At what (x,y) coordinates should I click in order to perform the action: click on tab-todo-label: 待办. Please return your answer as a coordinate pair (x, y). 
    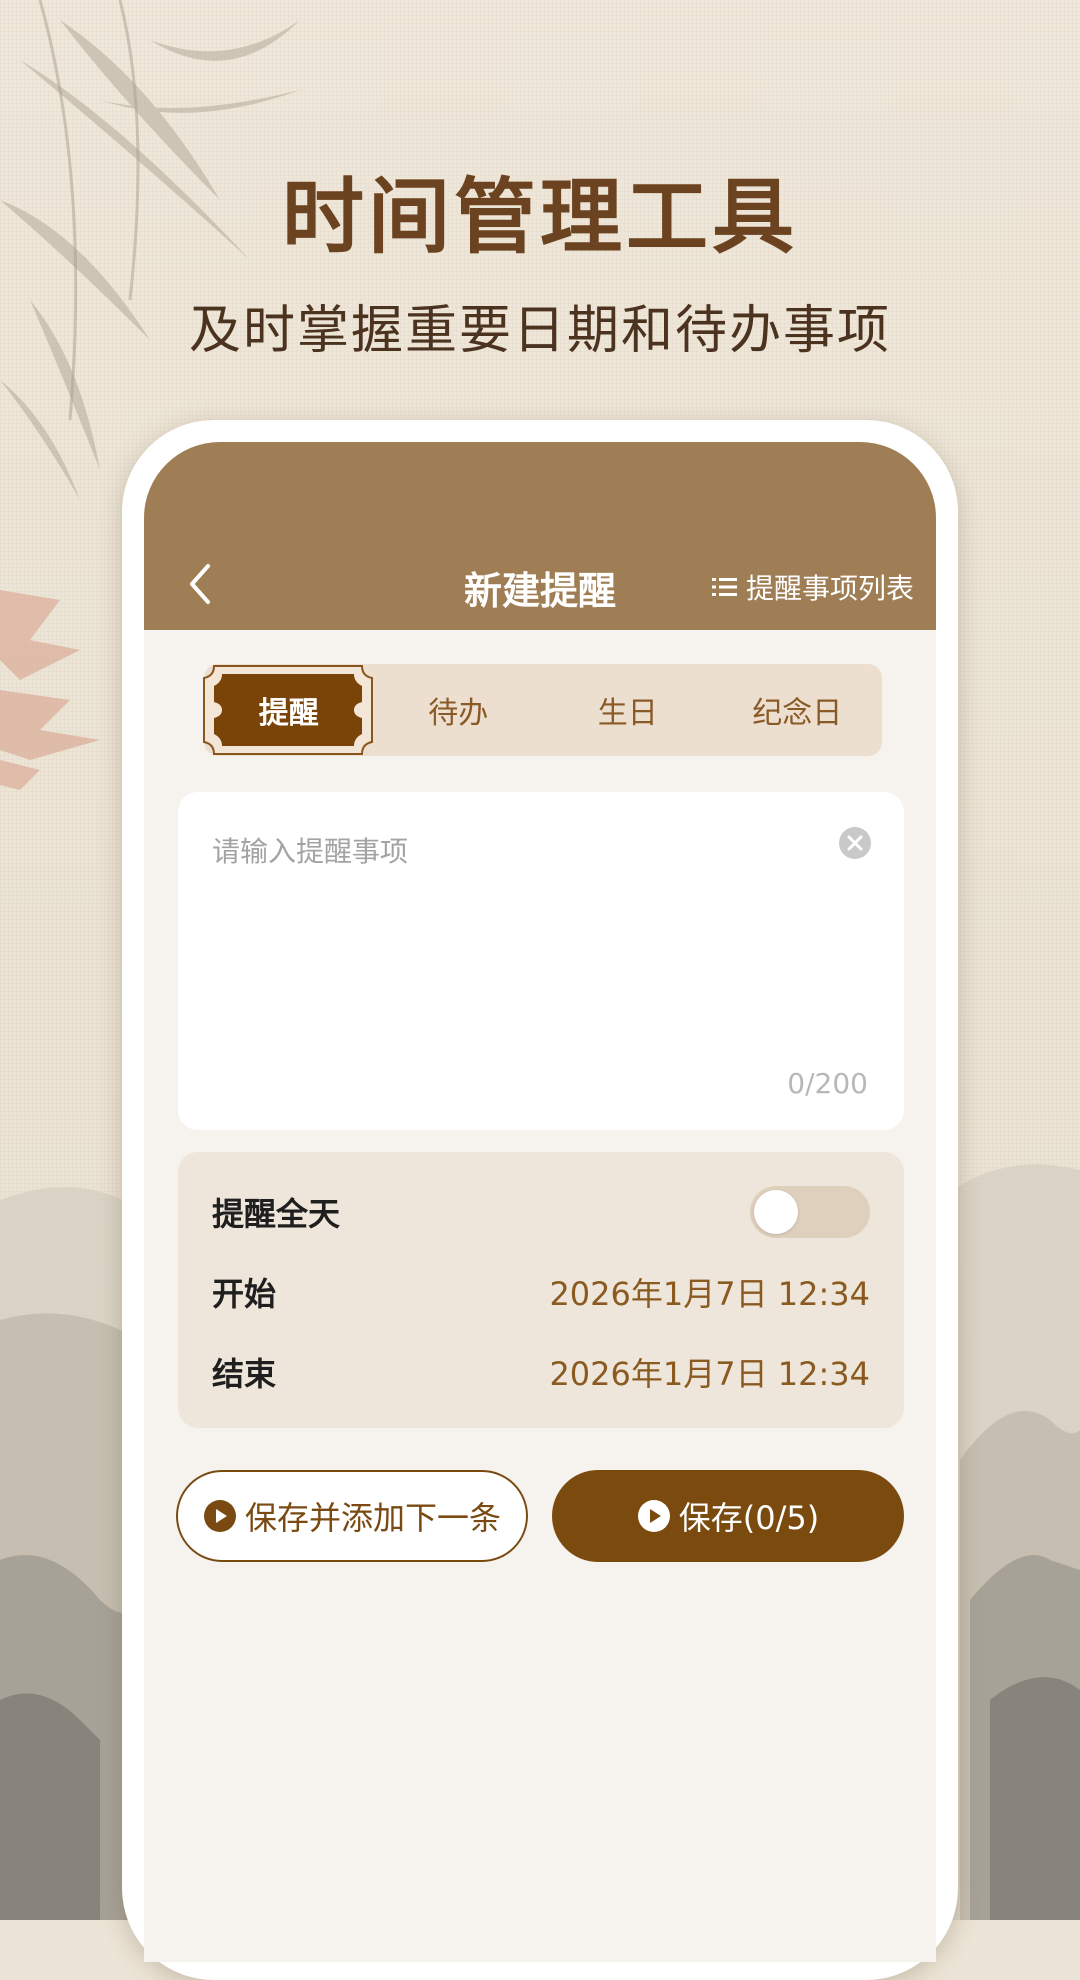
    Looking at the image, I should click on (458, 713).